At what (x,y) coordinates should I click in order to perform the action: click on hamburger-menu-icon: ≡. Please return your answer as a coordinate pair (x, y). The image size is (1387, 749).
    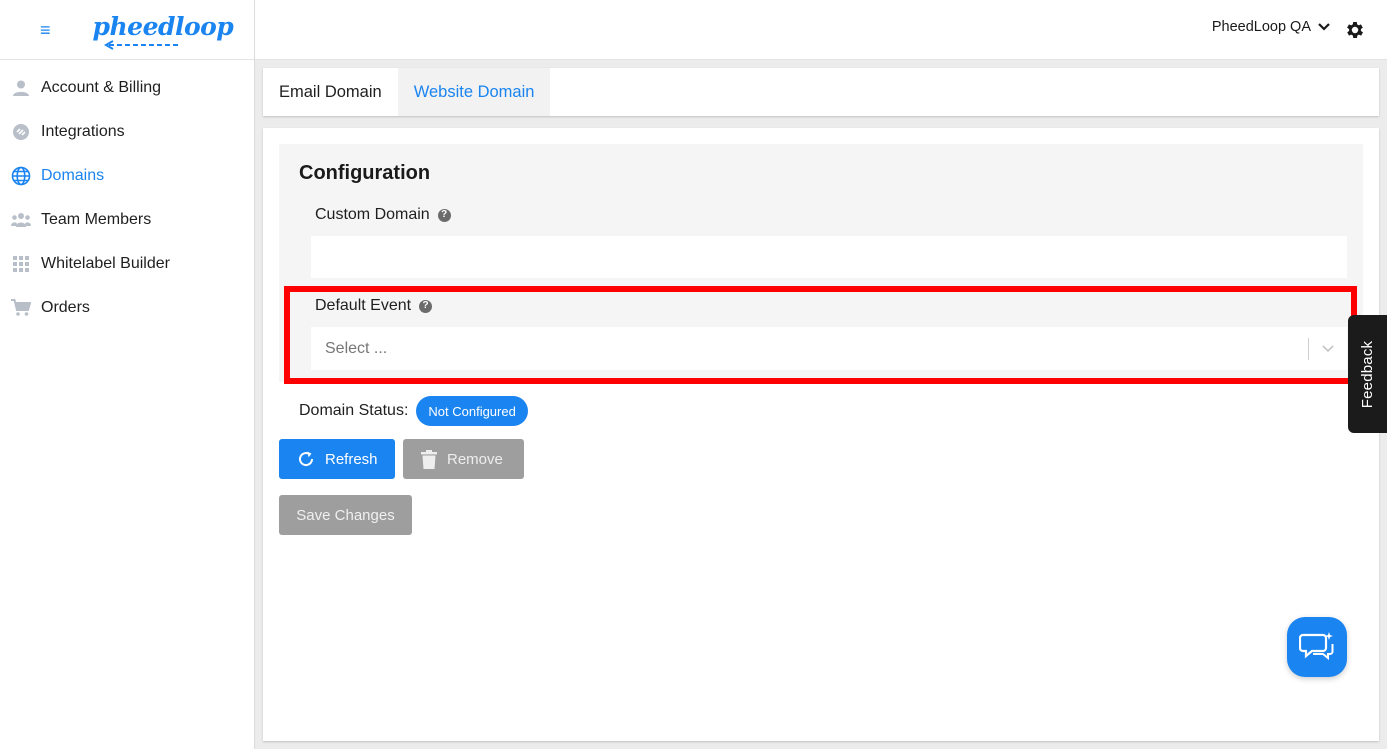
    Looking at the image, I should click on (45, 30).